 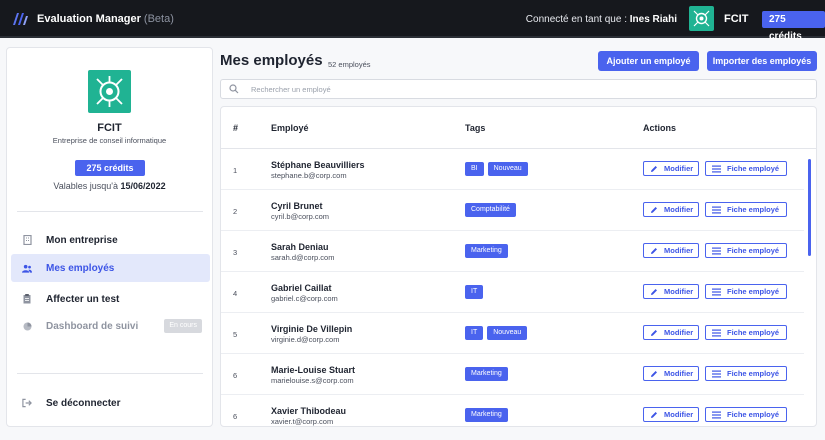 What do you see at coordinates (648, 61) in the screenshot?
I see `add-employee-button: Ajouter un employé` at bounding box center [648, 61].